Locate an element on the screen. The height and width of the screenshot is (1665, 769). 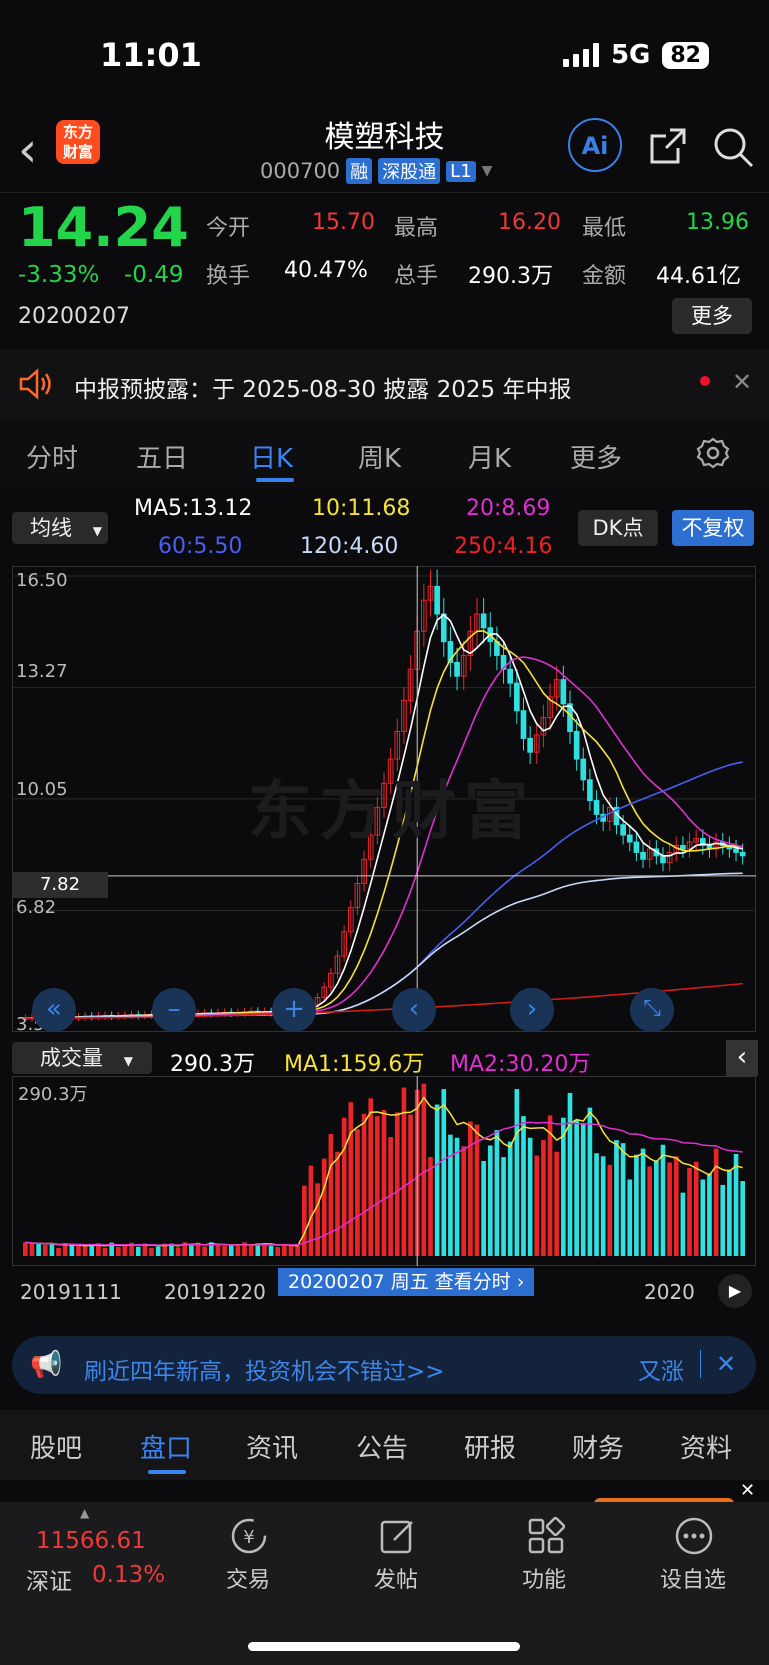
dock-function-label: 功能 is located at coordinates (544, 1578).